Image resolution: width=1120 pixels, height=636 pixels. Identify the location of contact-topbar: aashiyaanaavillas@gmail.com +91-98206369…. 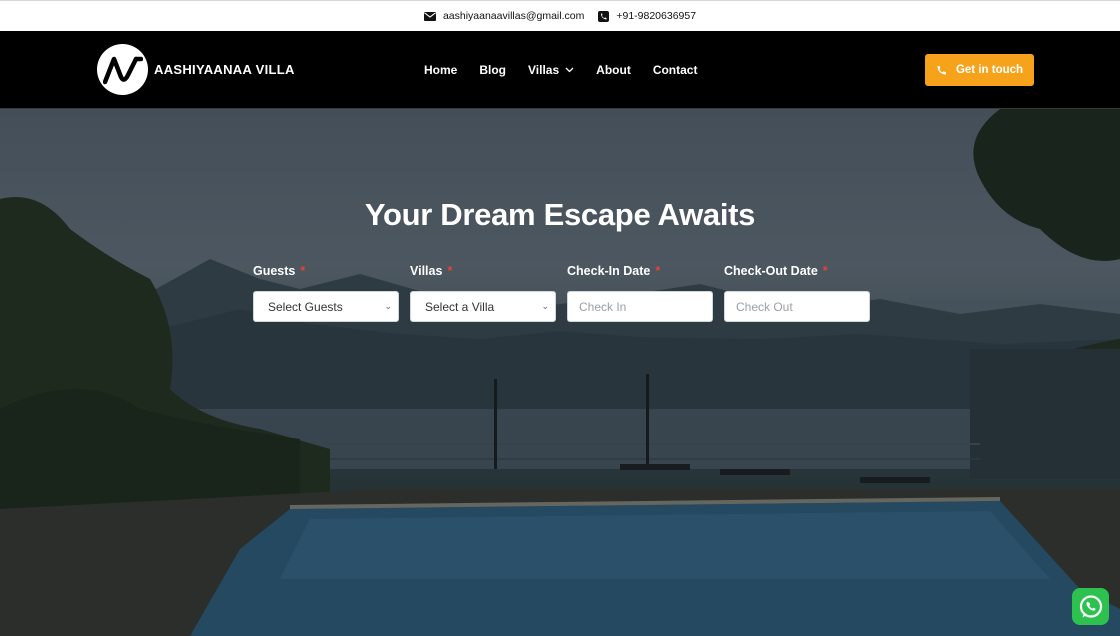
(560, 15).